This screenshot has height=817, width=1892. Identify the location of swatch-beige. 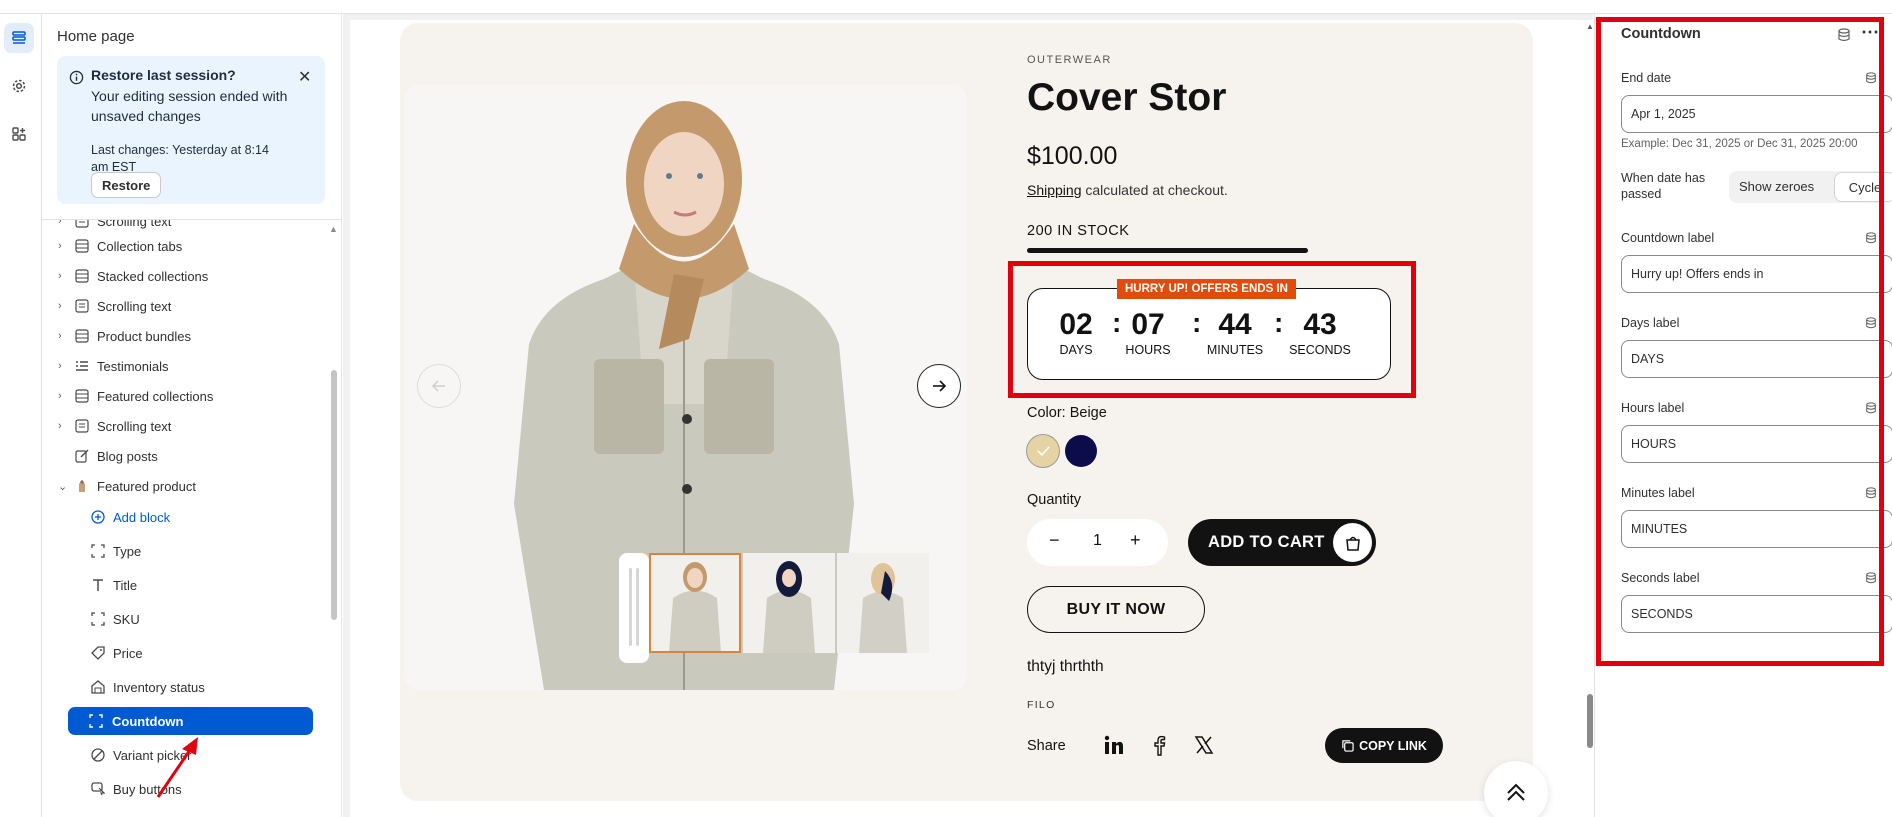
(1043, 451).